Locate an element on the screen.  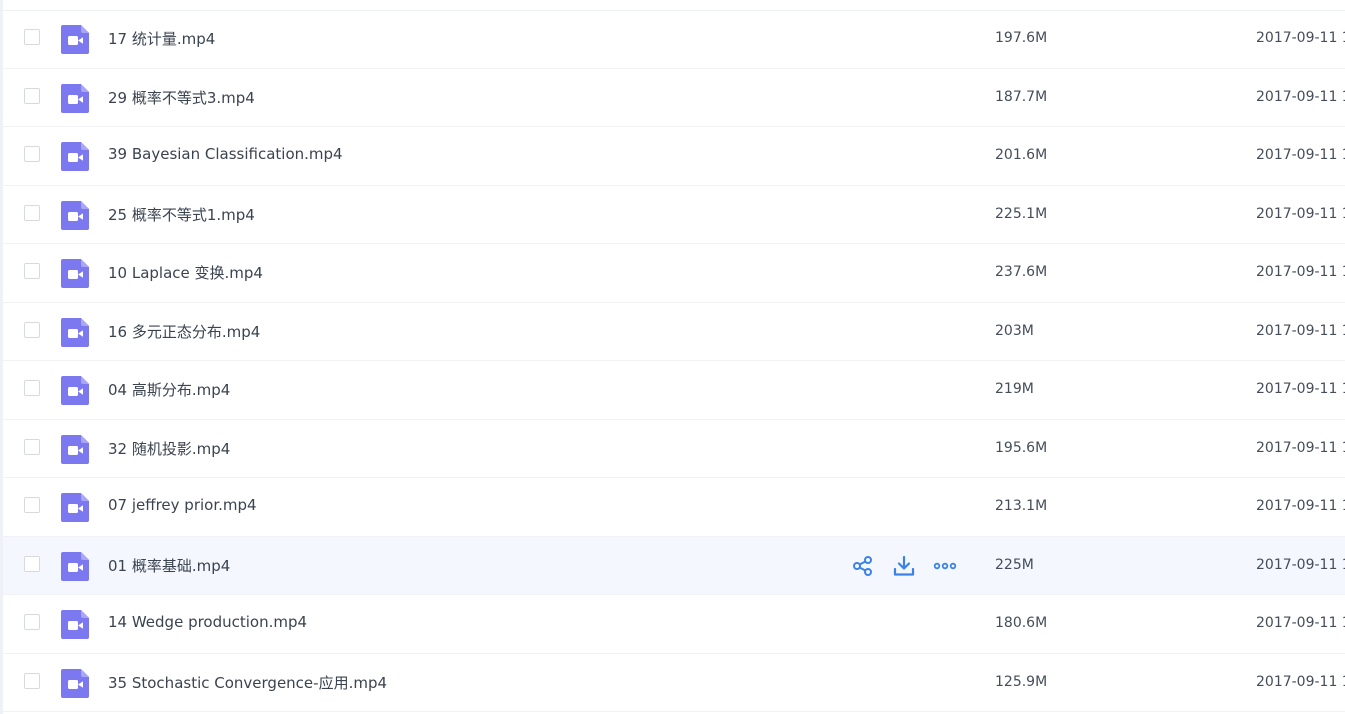
download-icon is located at coordinates (904, 566).